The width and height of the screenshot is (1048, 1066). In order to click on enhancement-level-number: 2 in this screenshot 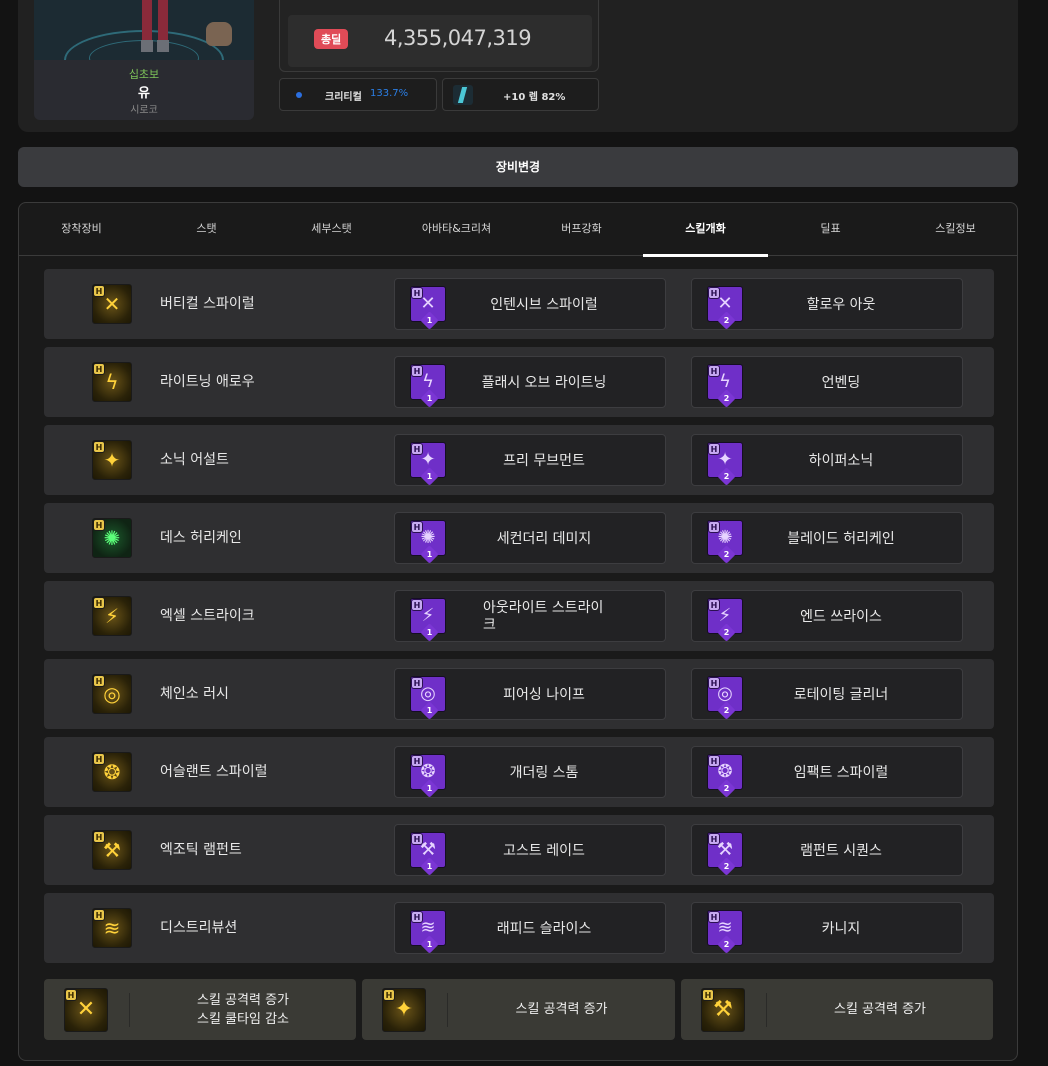, I will do `click(726, 632)`.